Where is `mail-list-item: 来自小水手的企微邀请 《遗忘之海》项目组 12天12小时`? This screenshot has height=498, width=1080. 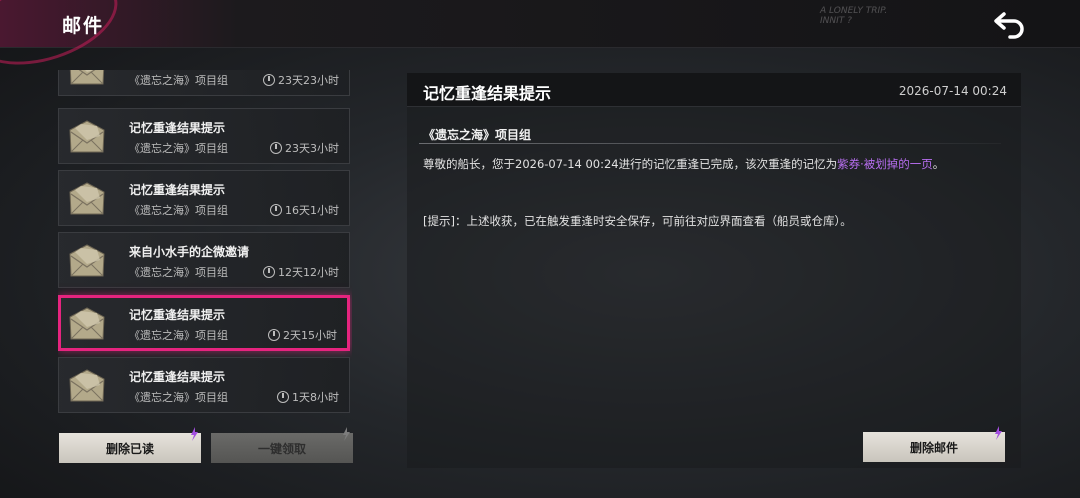
mail-list-item: 来自小水手的企微邀请 《遗忘之海》项目组 12天12小时 is located at coordinates (204, 260).